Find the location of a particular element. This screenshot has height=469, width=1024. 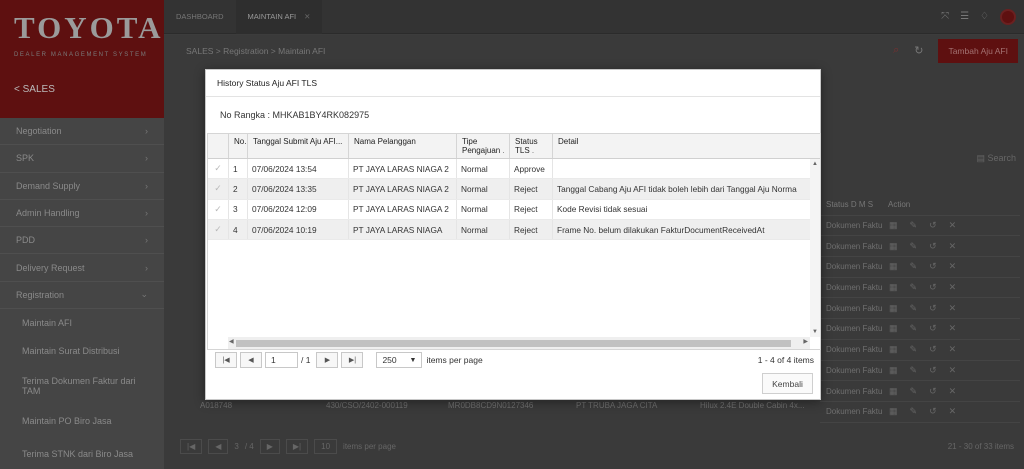

tab-dashboard: DASHBOARD is located at coordinates (200, 17).